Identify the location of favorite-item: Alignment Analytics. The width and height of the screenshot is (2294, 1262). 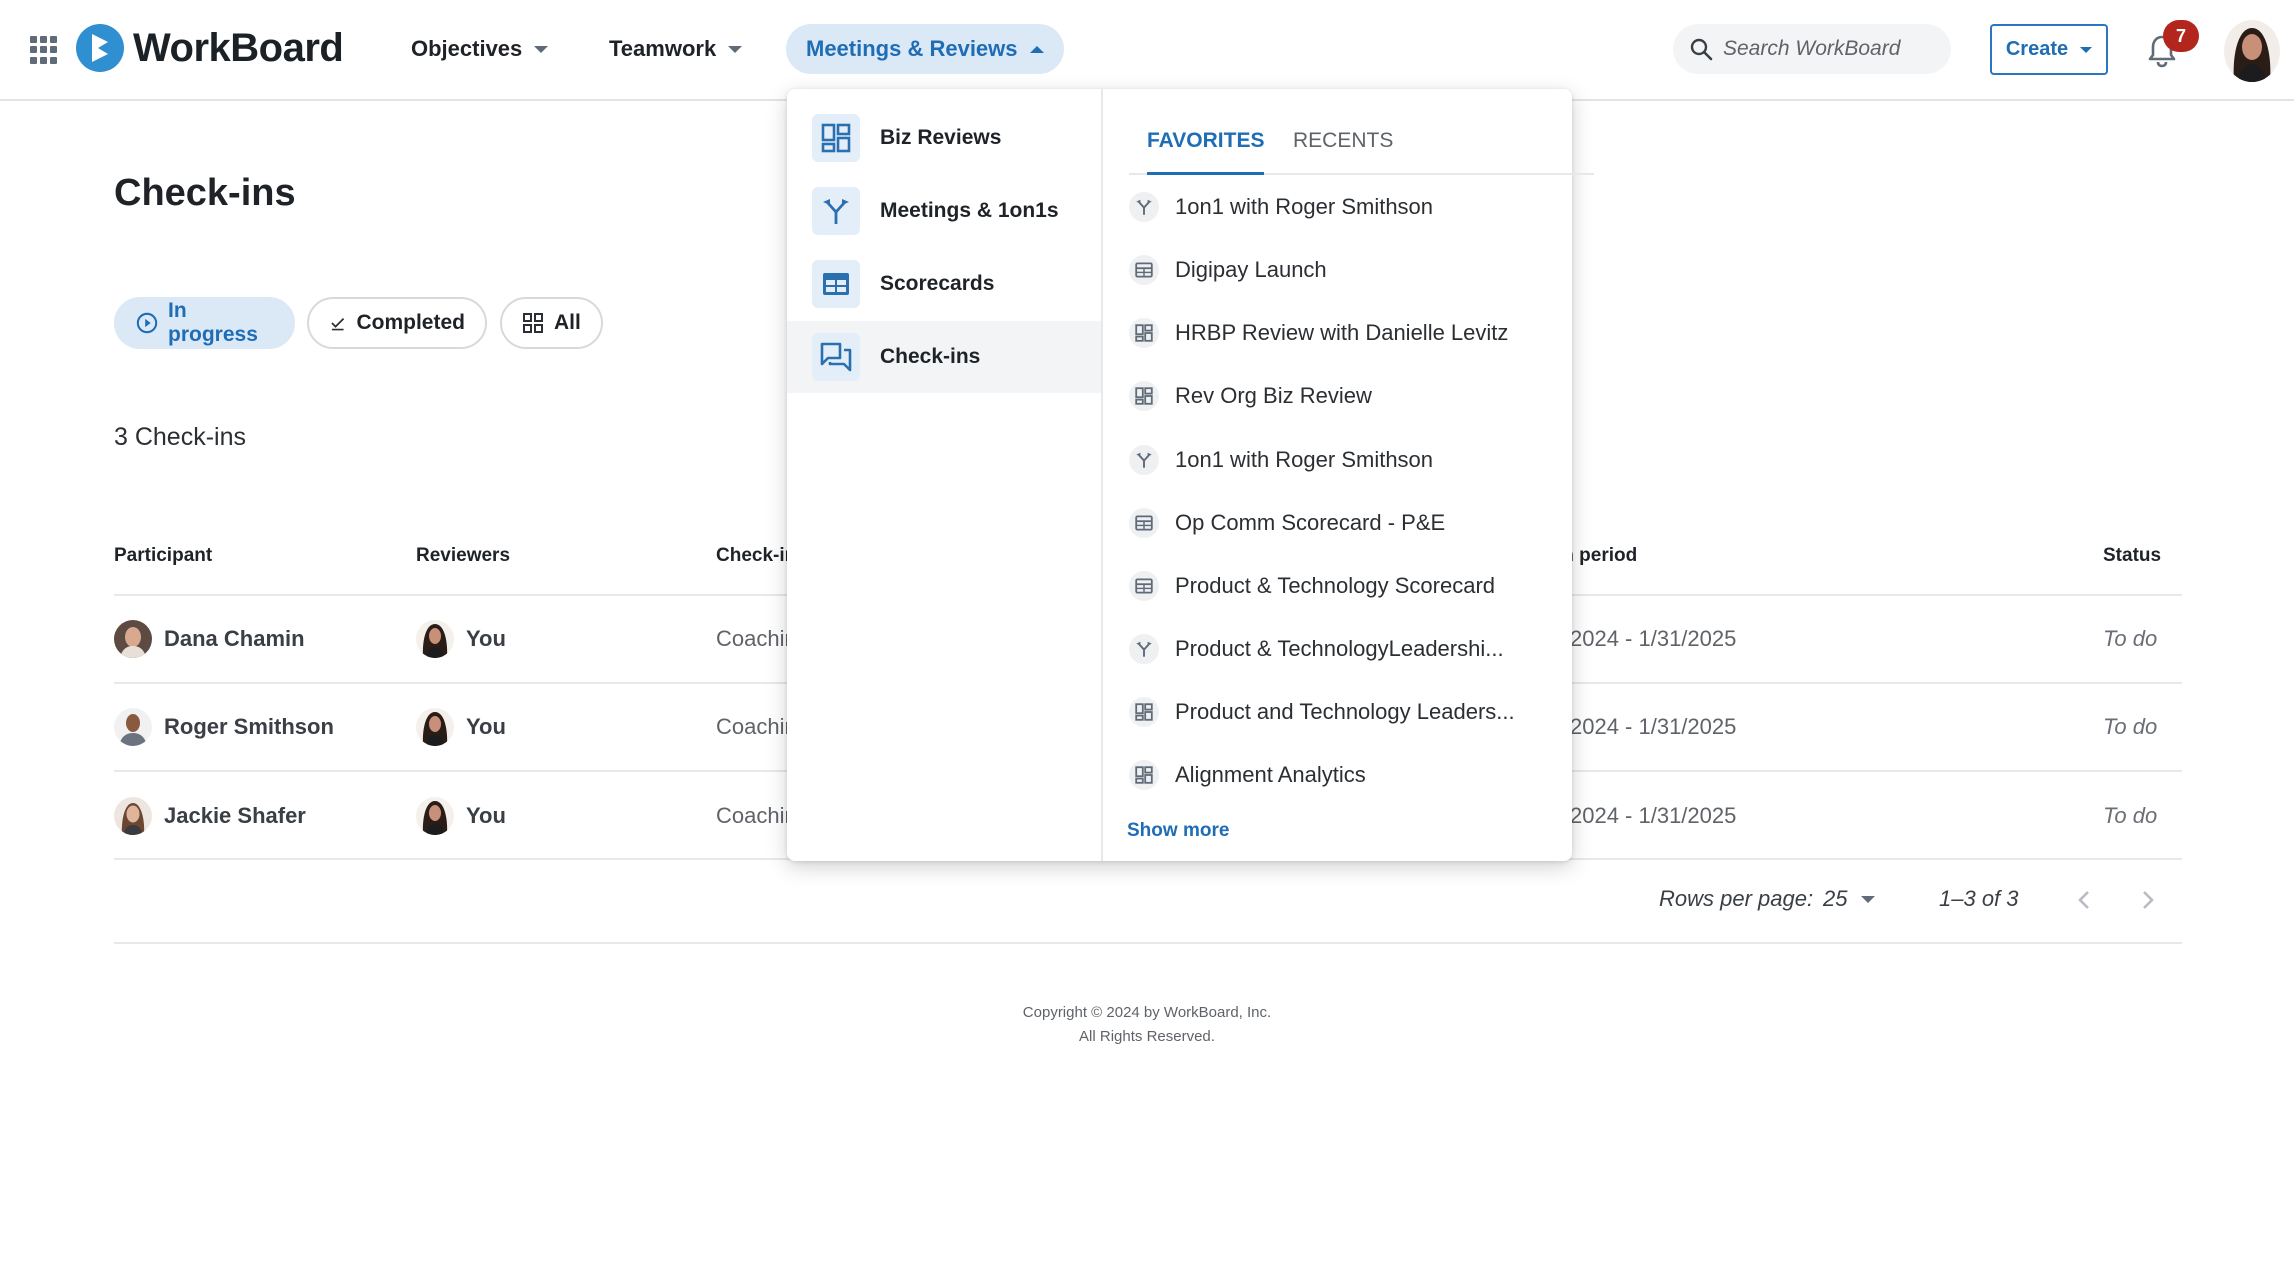
(1339, 775).